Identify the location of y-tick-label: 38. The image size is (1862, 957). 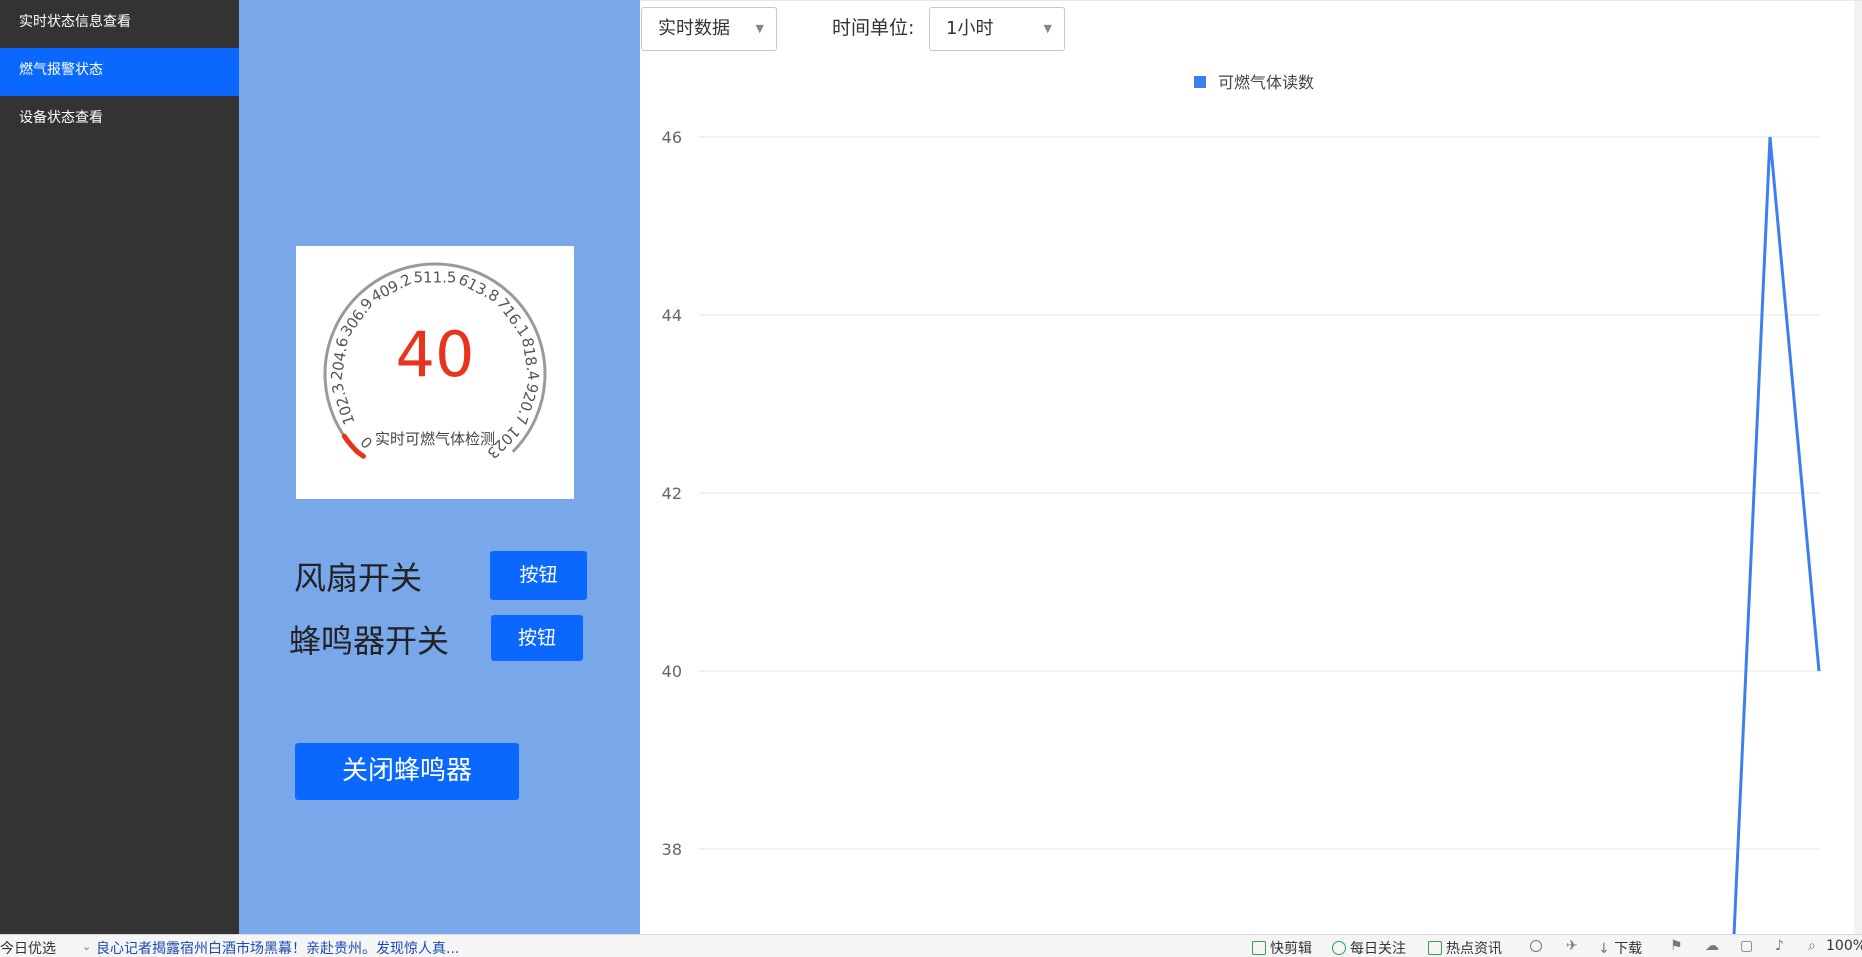
(672, 849).